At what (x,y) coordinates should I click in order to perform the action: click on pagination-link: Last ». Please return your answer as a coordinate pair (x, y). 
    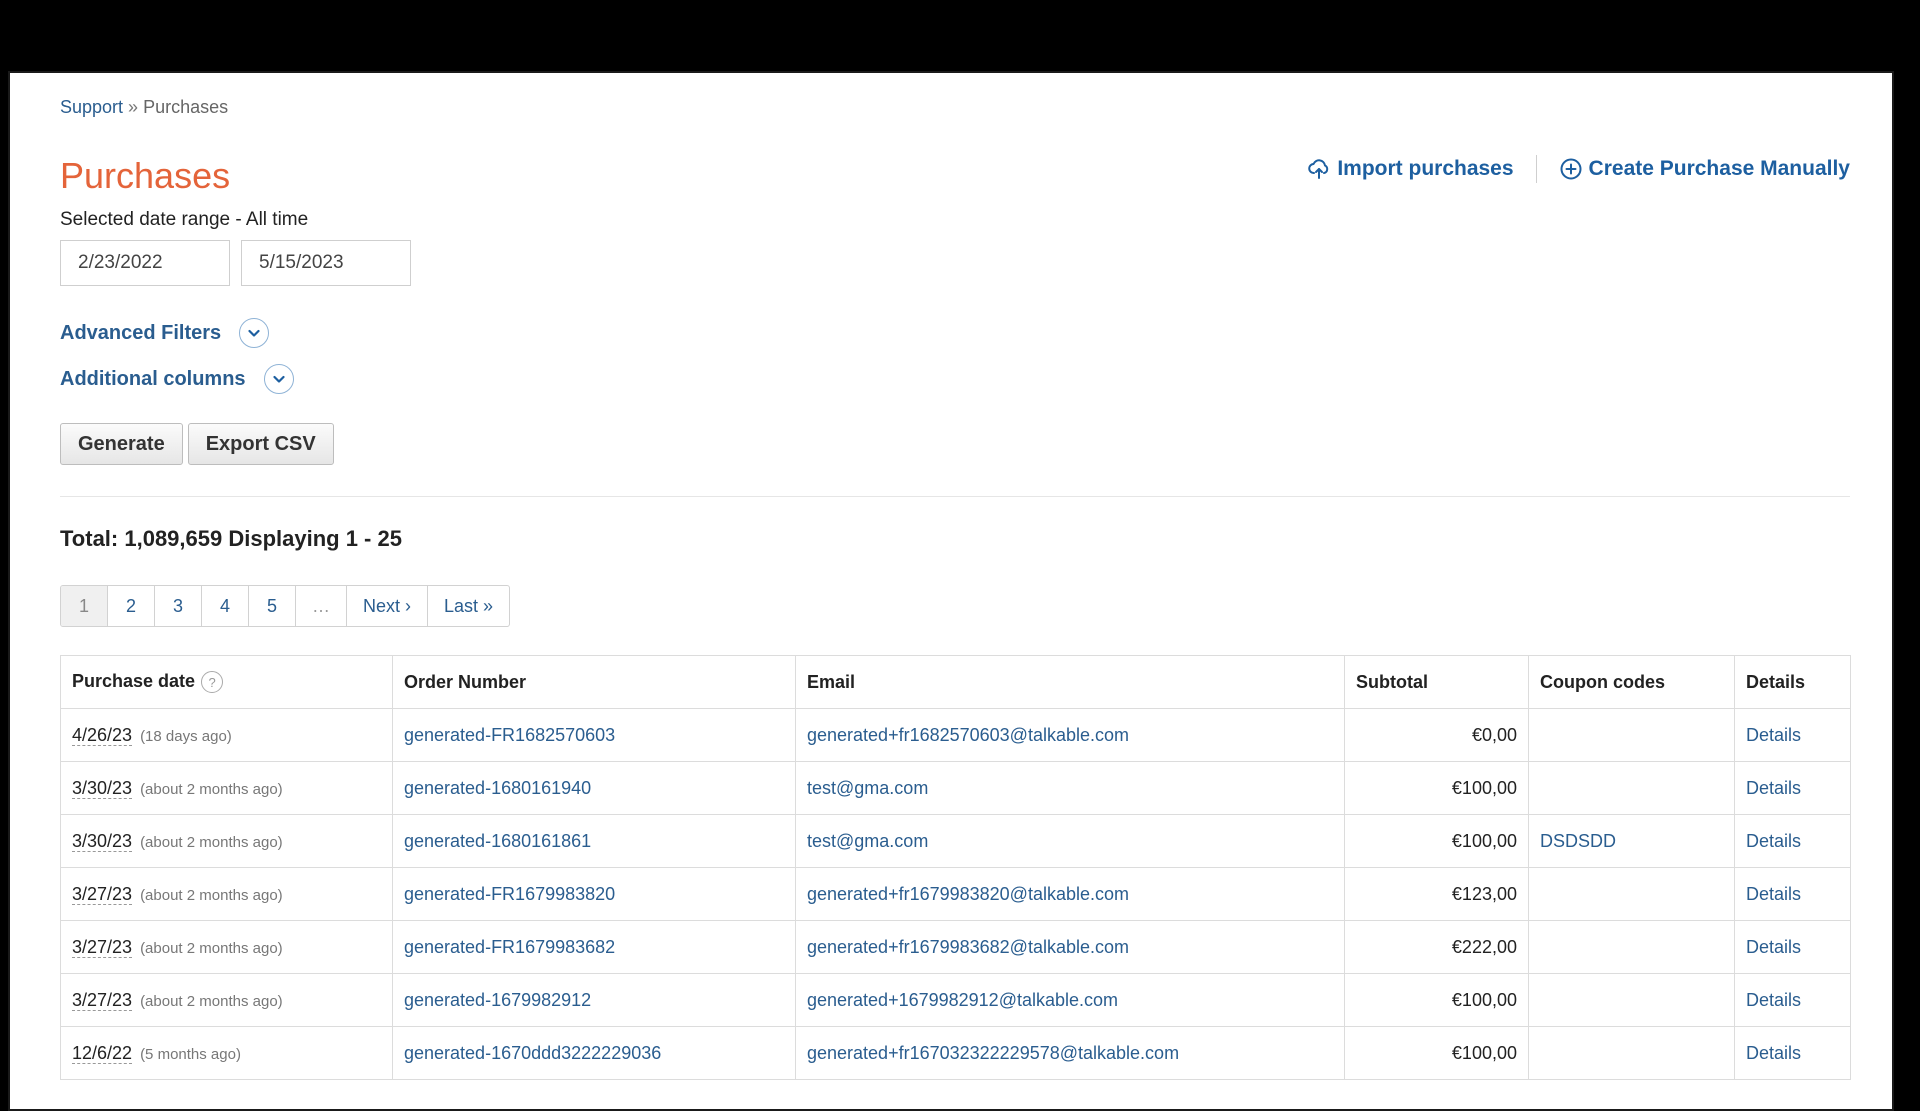
    Looking at the image, I should click on (468, 606).